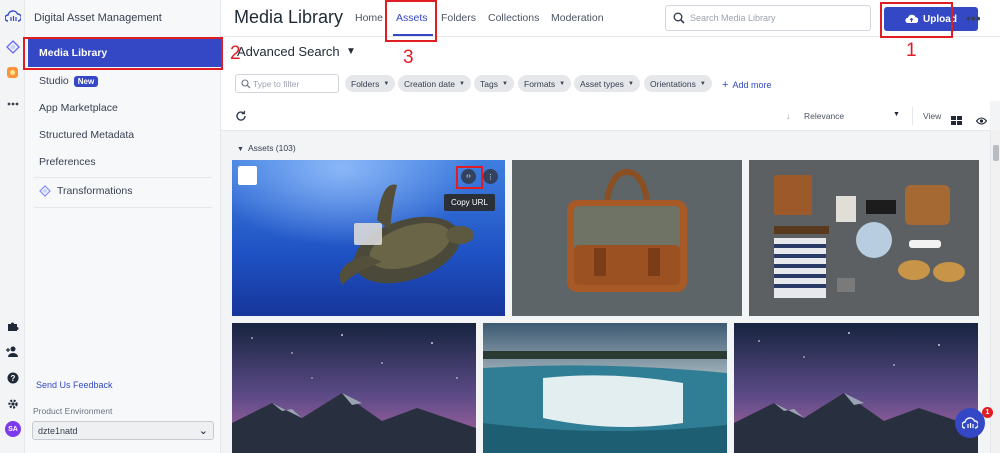 This screenshot has width=1000, height=453. Describe the element at coordinates (12, 351) in the screenshot. I see `add-user-icon` at that location.